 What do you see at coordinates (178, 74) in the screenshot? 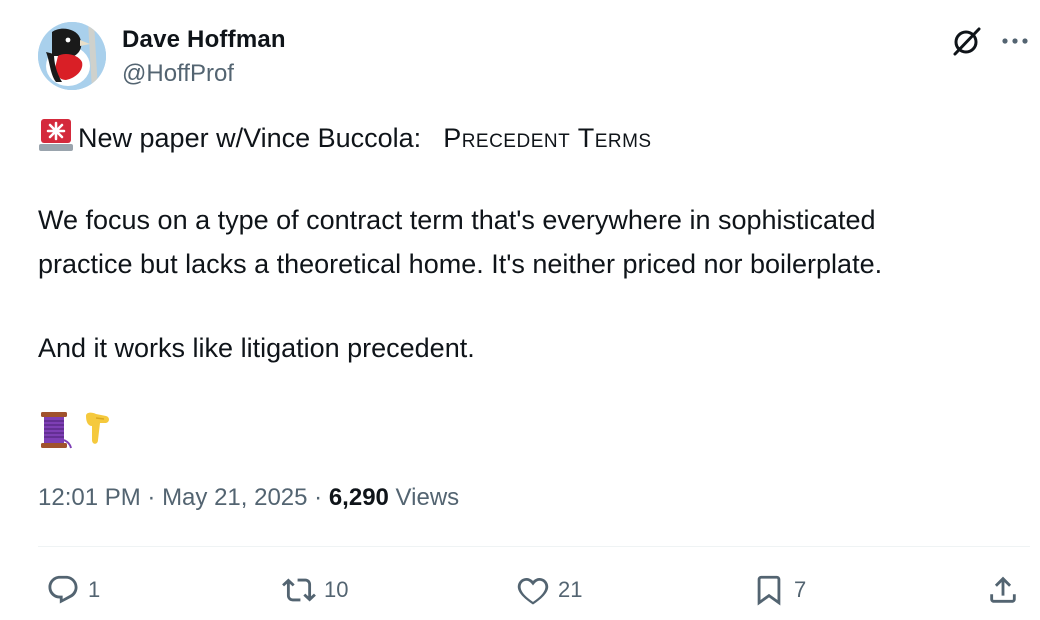
I see `author-handle: @HoffProf` at bounding box center [178, 74].